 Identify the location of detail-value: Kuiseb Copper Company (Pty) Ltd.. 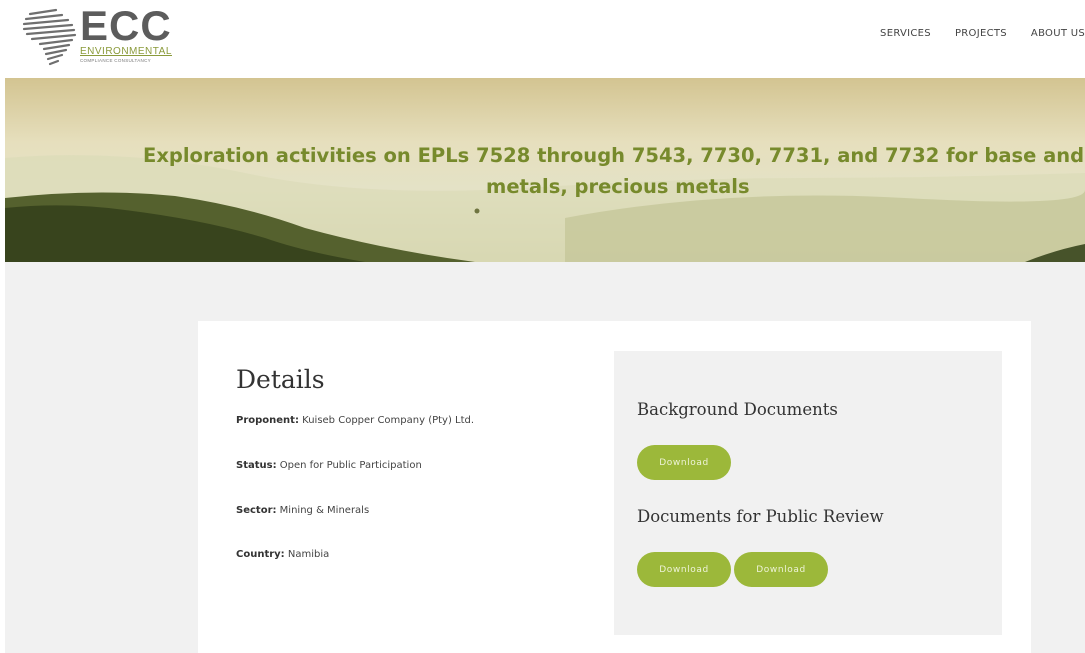
(386, 420).